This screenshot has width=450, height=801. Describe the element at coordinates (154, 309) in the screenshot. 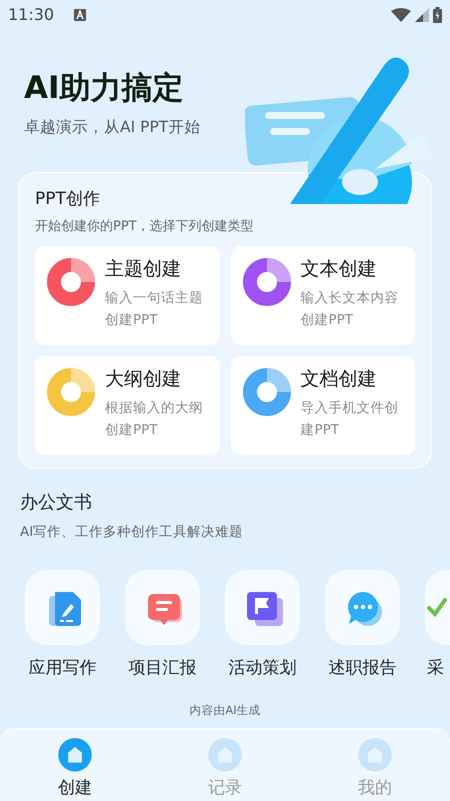

I see `card-description: 输入一句话主题创建PPT` at that location.